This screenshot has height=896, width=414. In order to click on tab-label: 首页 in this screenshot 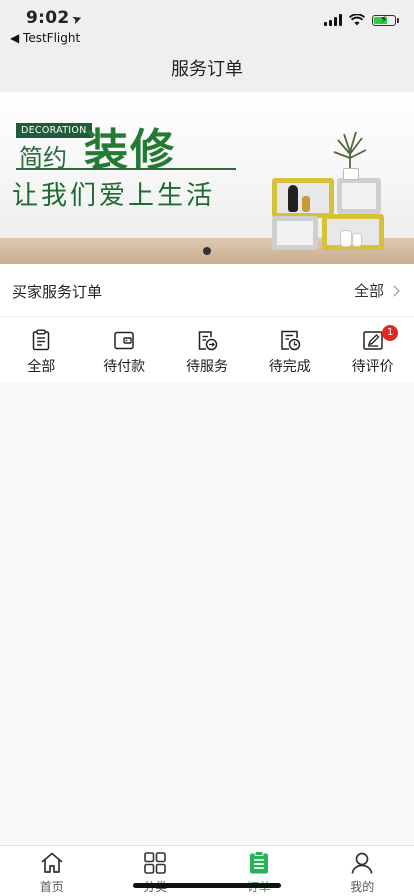, I will do `click(51, 887)`.